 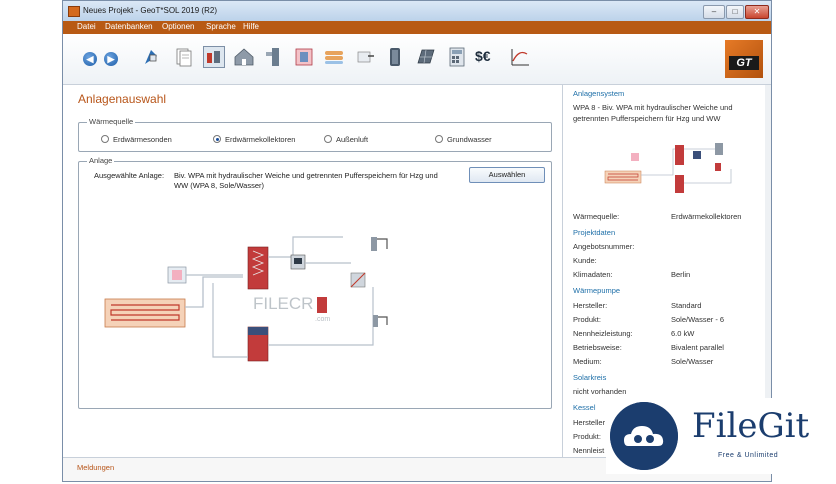 I want to click on customer-label: Kunde:, so click(x=585, y=260).